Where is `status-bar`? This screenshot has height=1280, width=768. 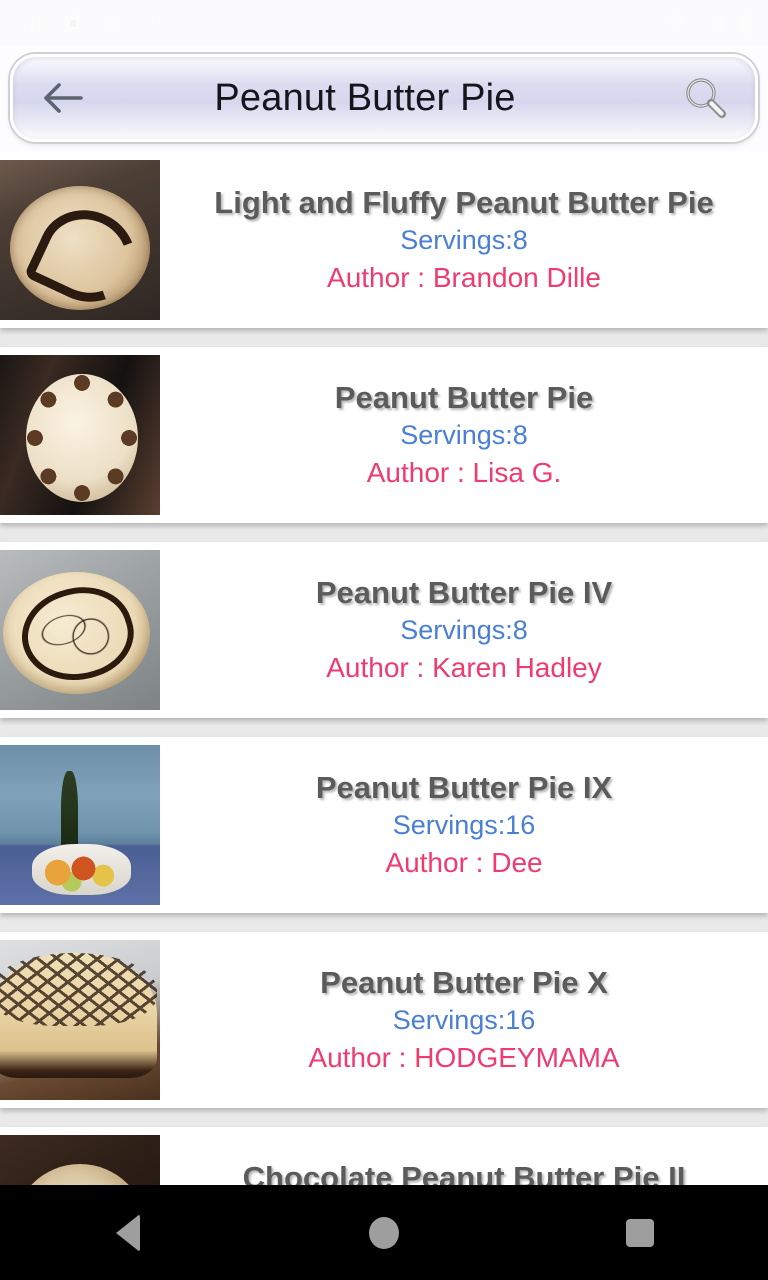
status-bar is located at coordinates (384, 23).